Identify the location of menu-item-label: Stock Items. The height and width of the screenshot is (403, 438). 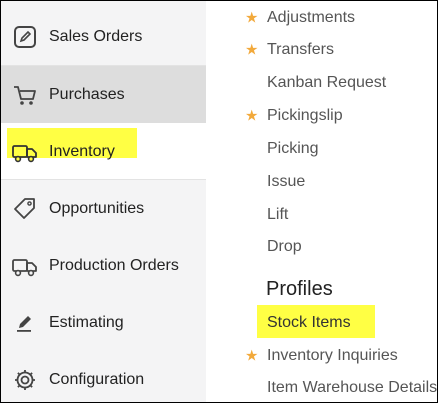
(309, 322).